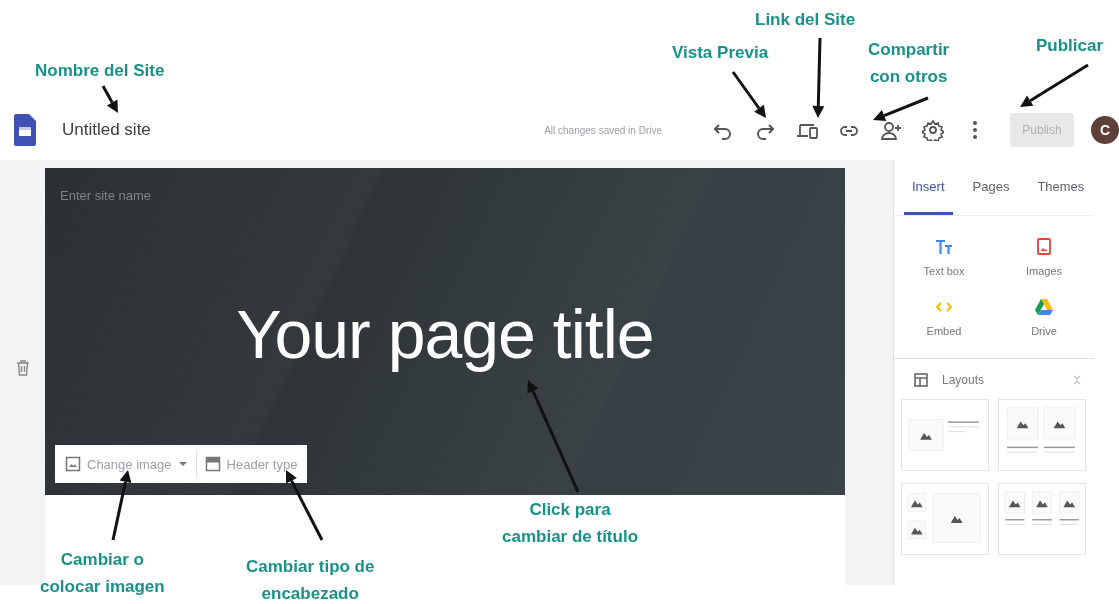  What do you see at coordinates (1061, 187) in the screenshot?
I see `panel-tab: Themes` at bounding box center [1061, 187].